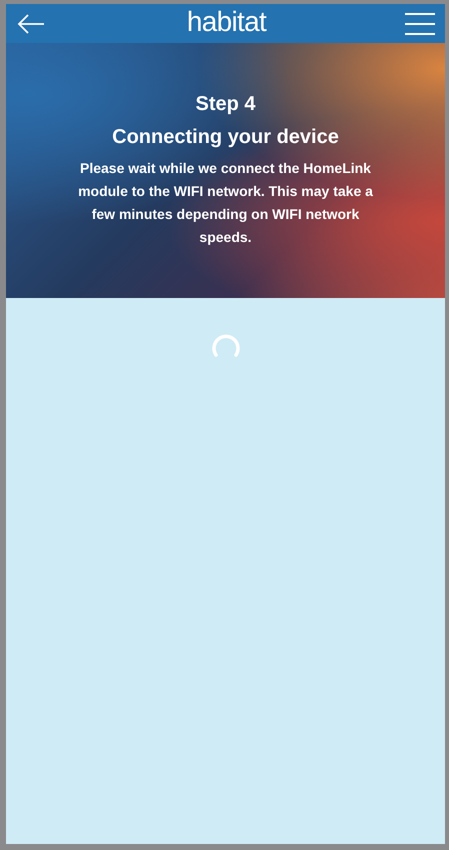  What do you see at coordinates (225, 104) in the screenshot?
I see `step-label: Step 4` at bounding box center [225, 104].